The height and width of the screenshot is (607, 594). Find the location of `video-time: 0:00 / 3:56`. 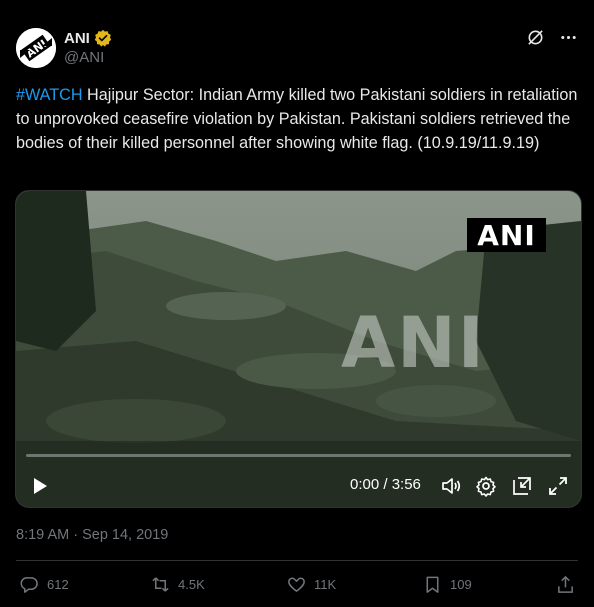

video-time: 0:00 / 3:56 is located at coordinates (385, 484).